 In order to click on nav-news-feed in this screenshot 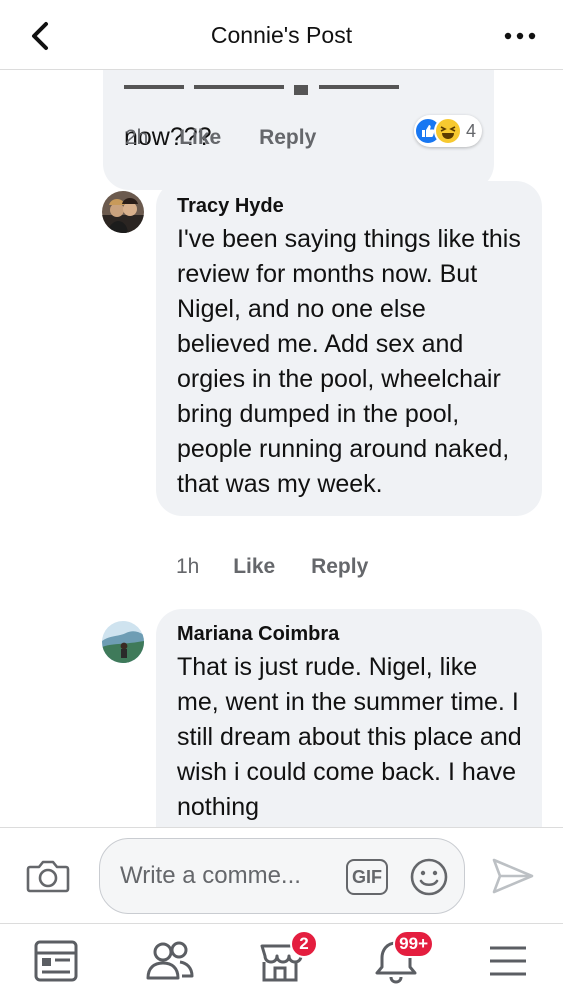, I will do `click(58, 963)`.